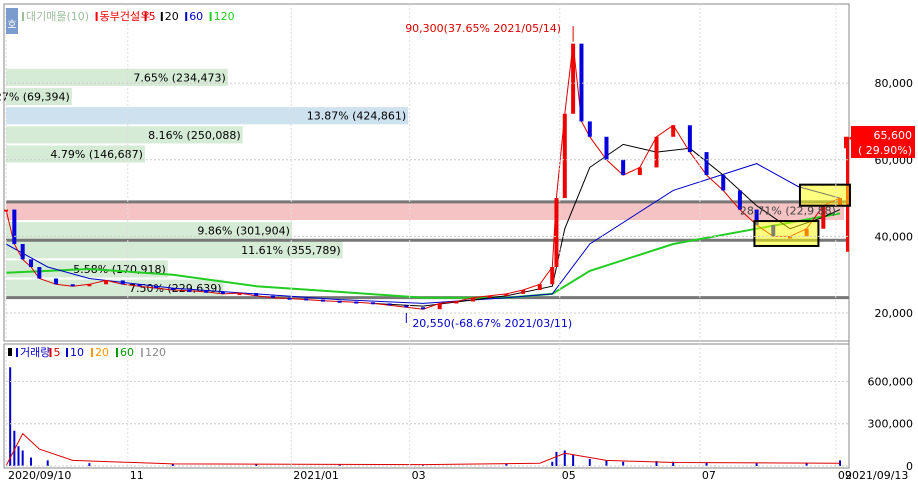 The height and width of the screenshot is (485, 918). What do you see at coordinates (894, 236) in the screenshot?
I see `price-y-tick-label: 40,000` at bounding box center [894, 236].